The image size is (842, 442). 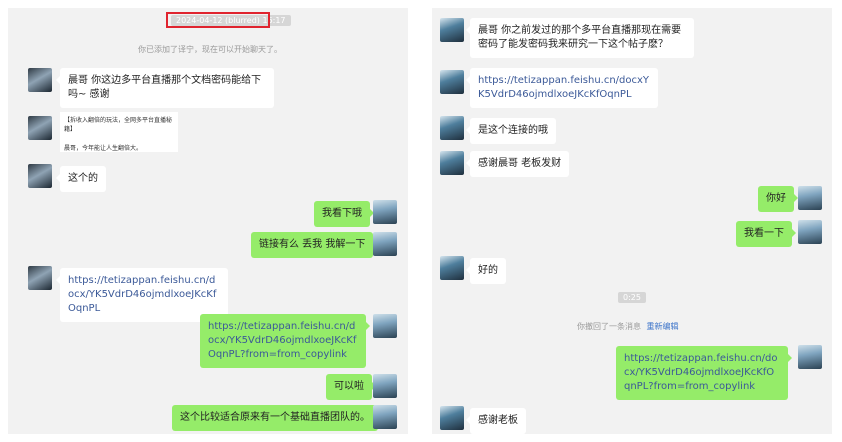 What do you see at coordinates (210, 49) in the screenshot?
I see `system-notice: 你已添加了译宁，现在可以开始聊天了。` at bounding box center [210, 49].